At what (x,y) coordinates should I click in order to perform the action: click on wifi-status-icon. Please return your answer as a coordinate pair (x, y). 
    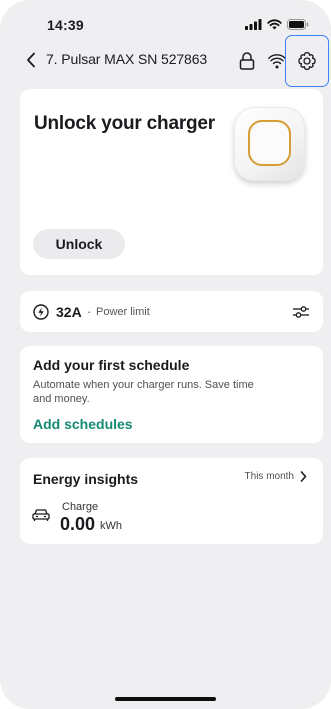
    Looking at the image, I should click on (274, 24).